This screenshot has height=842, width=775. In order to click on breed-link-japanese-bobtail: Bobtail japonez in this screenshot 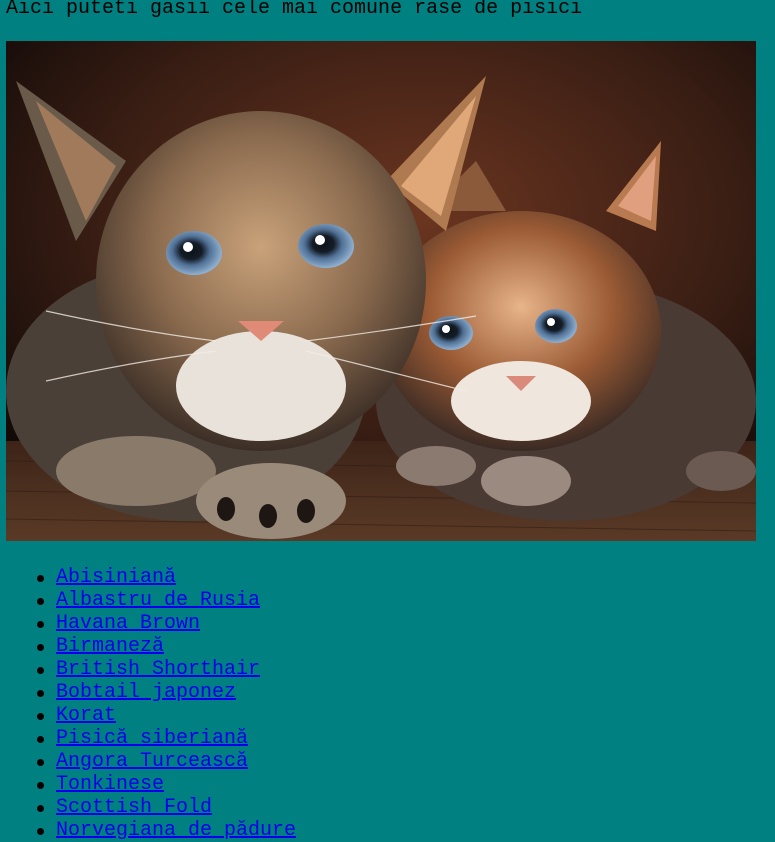, I will do `click(146, 692)`.